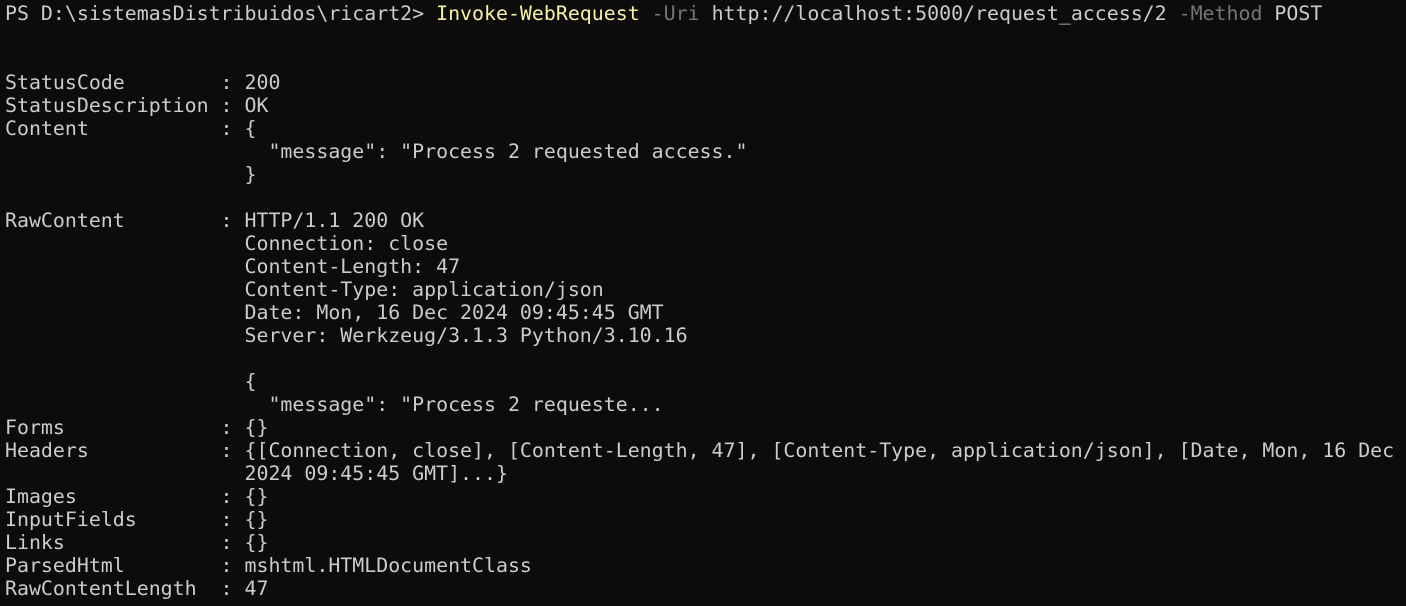  What do you see at coordinates (233, 266) in the screenshot?
I see `output-line: Content-Length: 47` at bounding box center [233, 266].